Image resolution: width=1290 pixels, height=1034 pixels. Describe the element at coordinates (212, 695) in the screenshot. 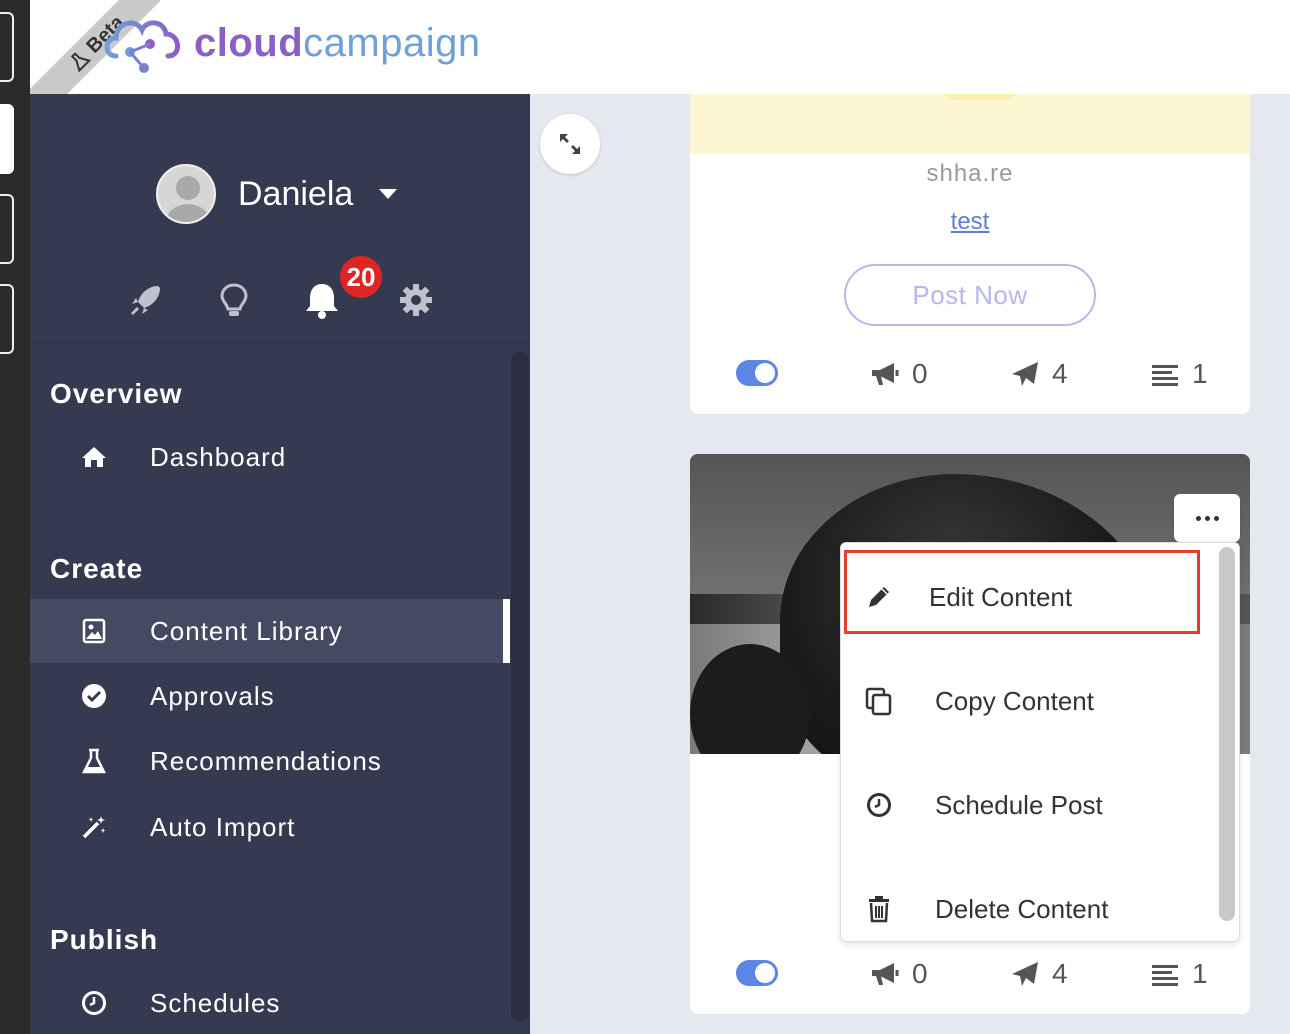

I see `sidebar-item-label: Approvals` at that location.